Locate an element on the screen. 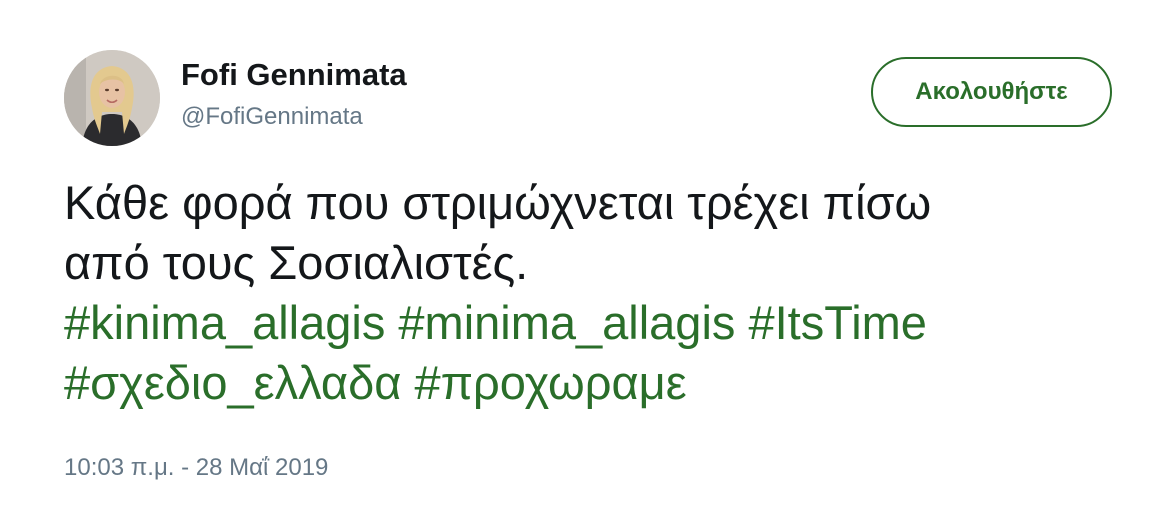 The image size is (1152, 512). follow-button: Ακολουθήστε is located at coordinates (991, 92).